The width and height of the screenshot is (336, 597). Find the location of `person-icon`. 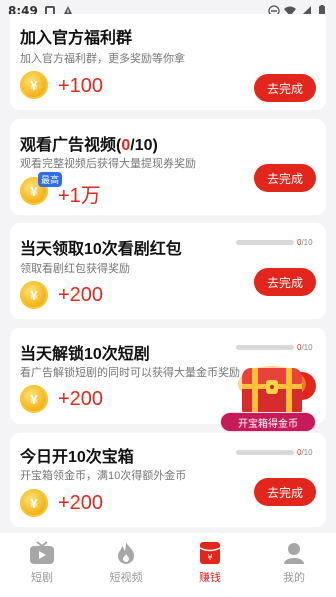

person-icon is located at coordinates (294, 553).